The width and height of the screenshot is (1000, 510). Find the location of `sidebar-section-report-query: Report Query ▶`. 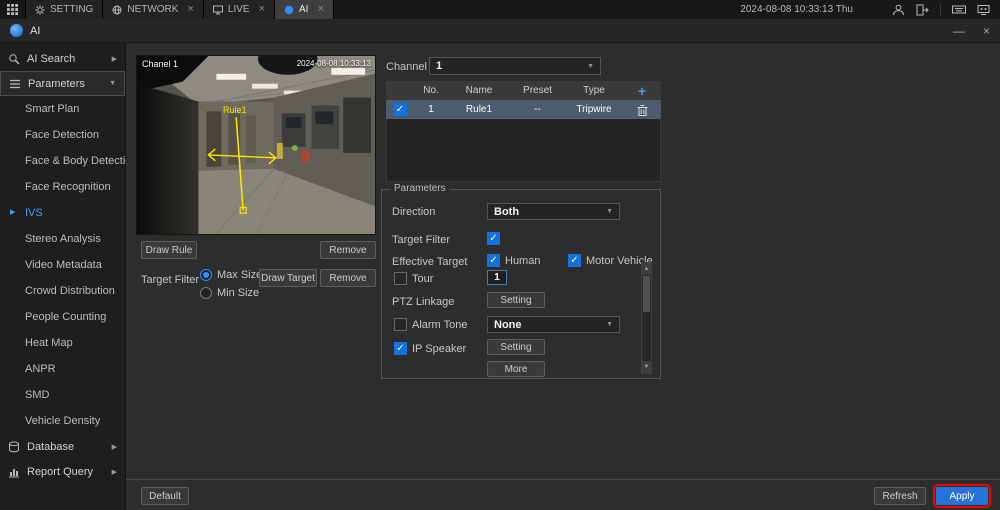

sidebar-section-report-query: Report Query ▶ is located at coordinates (62, 471).